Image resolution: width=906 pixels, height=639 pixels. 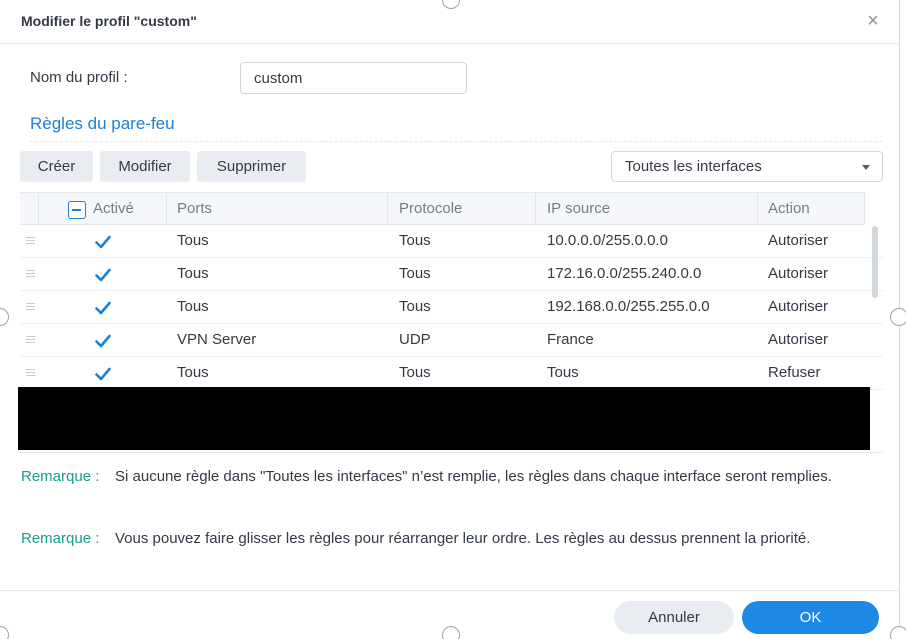 I want to click on column-header-protocol: Protocole, so click(x=430, y=209).